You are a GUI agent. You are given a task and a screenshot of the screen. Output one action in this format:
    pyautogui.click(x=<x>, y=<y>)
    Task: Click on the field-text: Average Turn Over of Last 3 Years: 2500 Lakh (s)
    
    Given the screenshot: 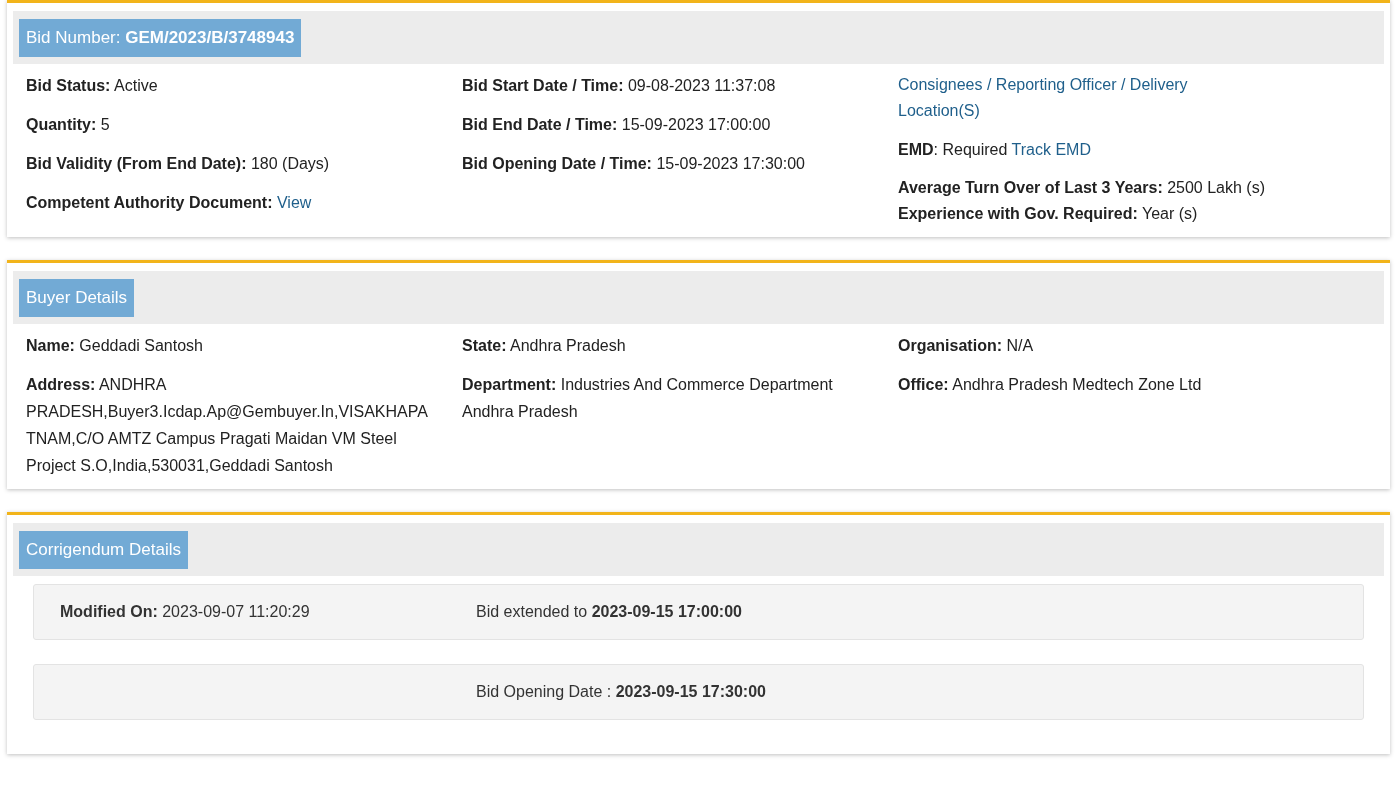 What is the action you would take?
    pyautogui.click(x=1082, y=188)
    